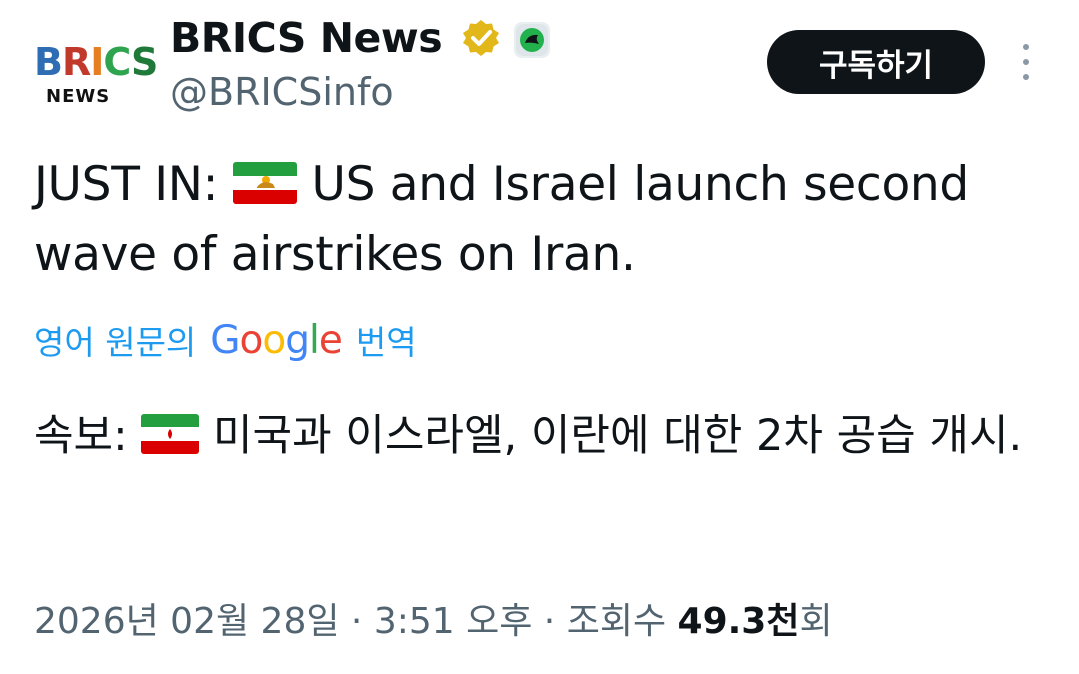 This screenshot has width=1079, height=674. Describe the element at coordinates (816, 621) in the screenshot. I see `views-suffix: 회` at that location.